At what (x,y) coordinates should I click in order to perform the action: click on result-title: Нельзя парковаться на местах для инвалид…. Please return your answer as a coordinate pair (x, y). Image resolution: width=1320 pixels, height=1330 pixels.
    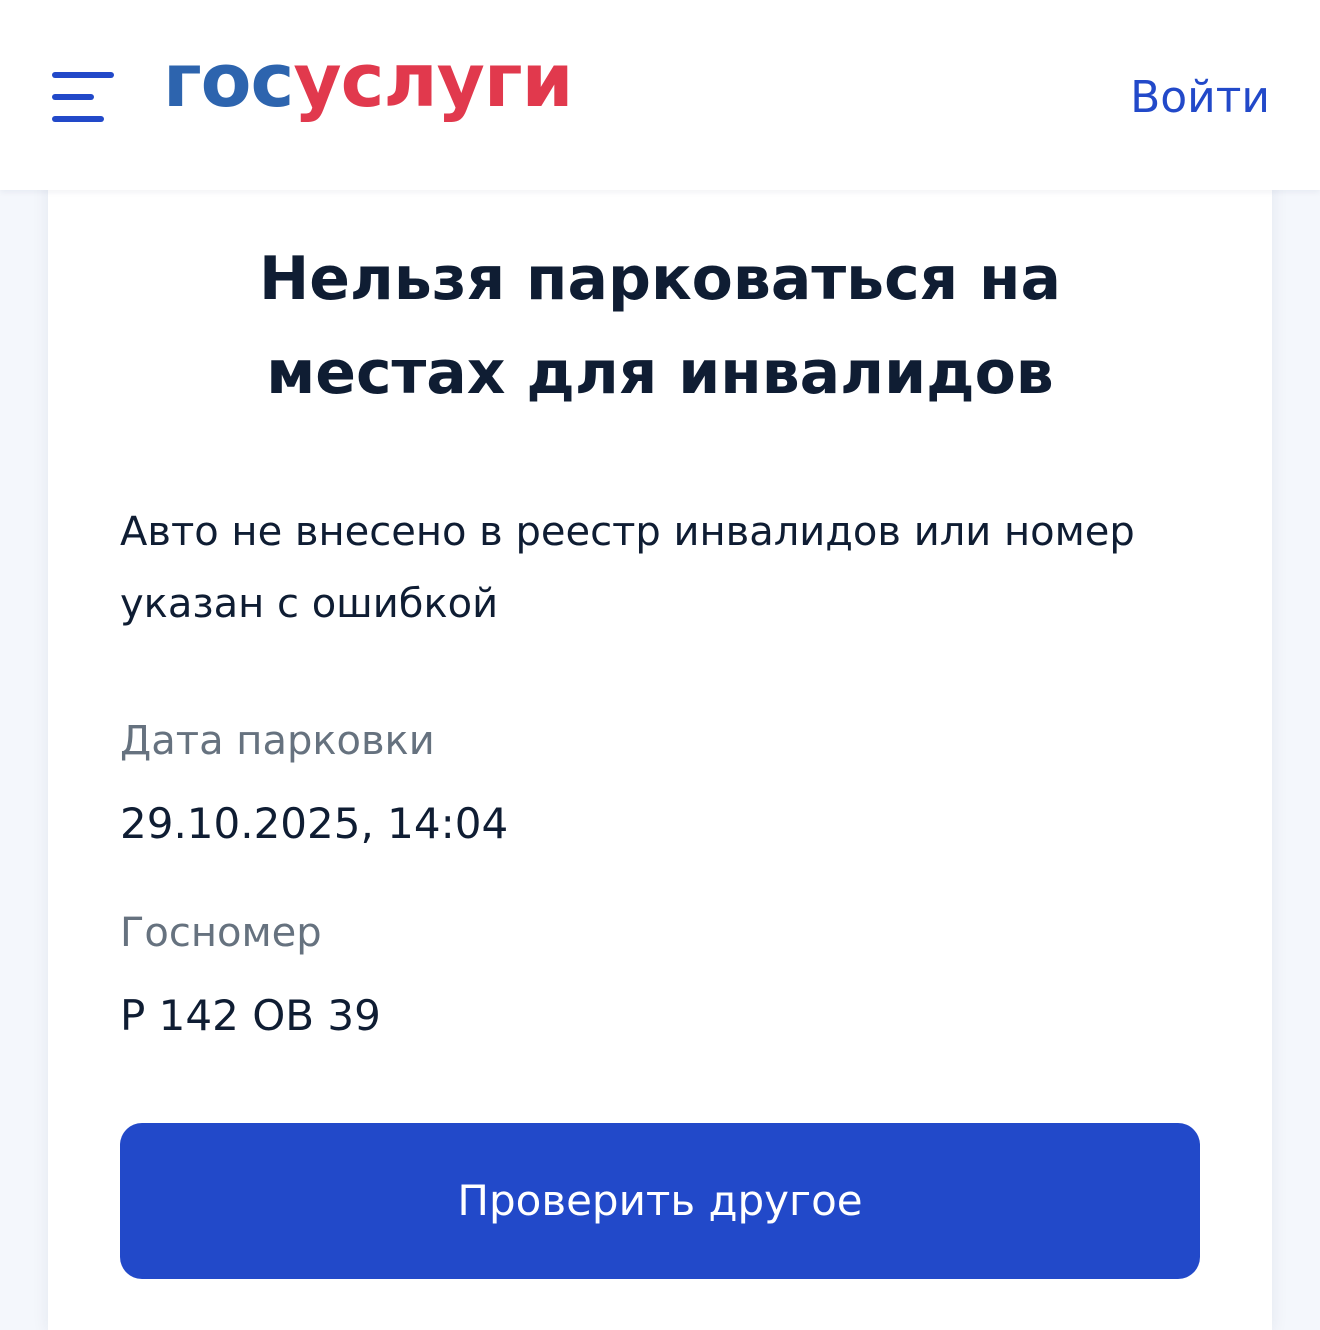
    Looking at the image, I should click on (659, 326).